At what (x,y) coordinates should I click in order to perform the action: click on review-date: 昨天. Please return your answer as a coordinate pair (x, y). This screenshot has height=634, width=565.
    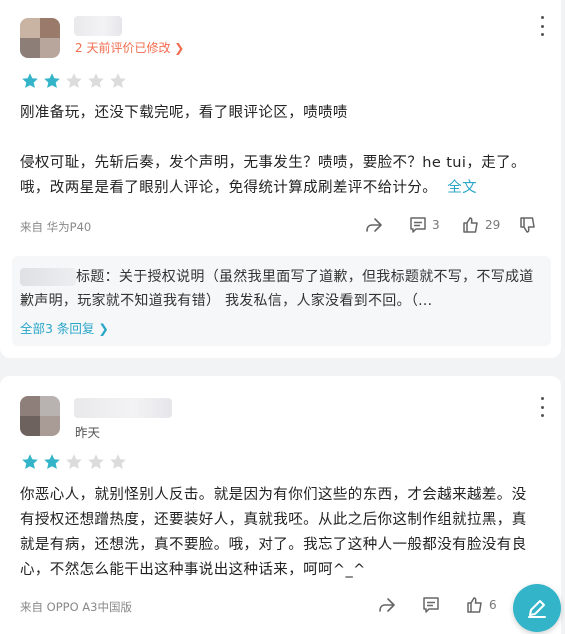
    Looking at the image, I should click on (88, 432).